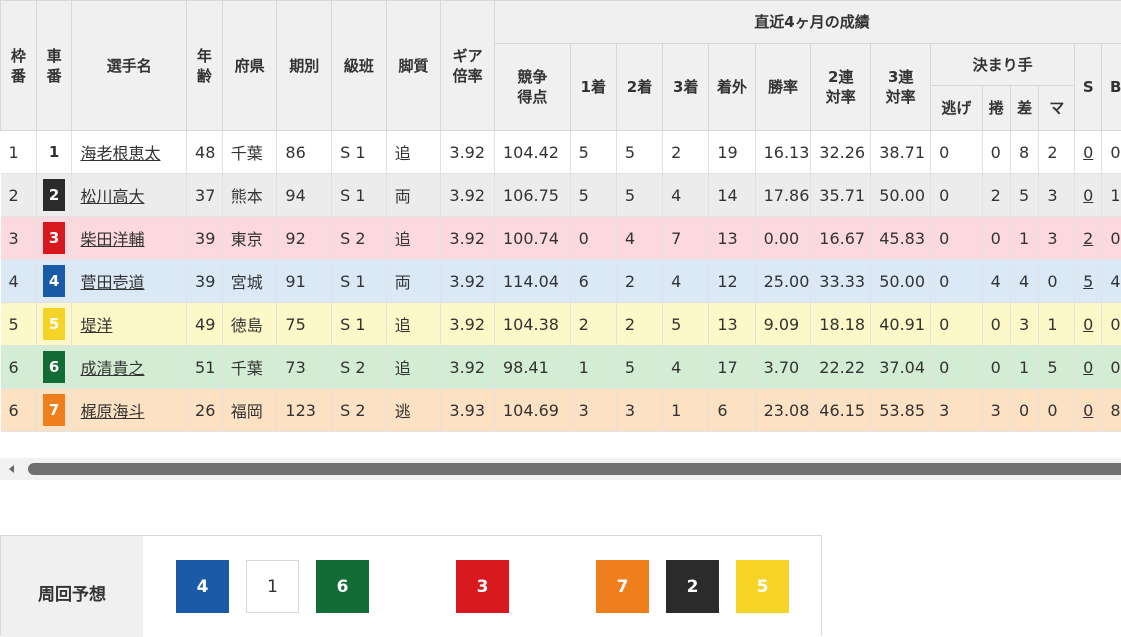  I want to click on cell-second: 3, so click(639, 410).